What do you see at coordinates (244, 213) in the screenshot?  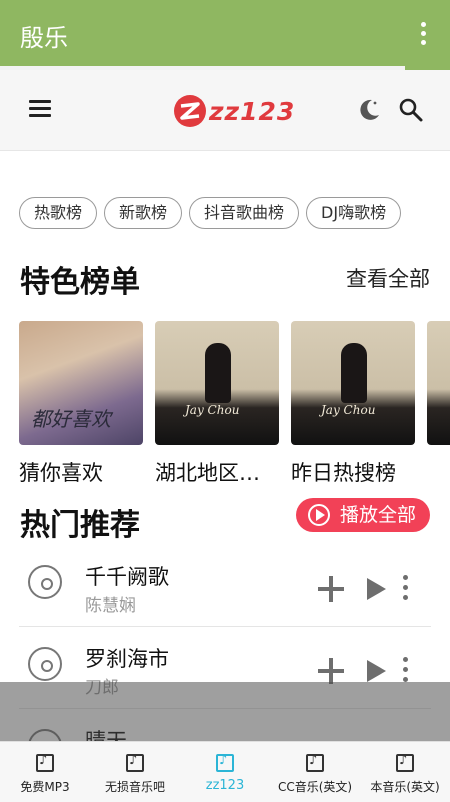 I see `chip-douyin-songs: 抖音歌曲榜` at bounding box center [244, 213].